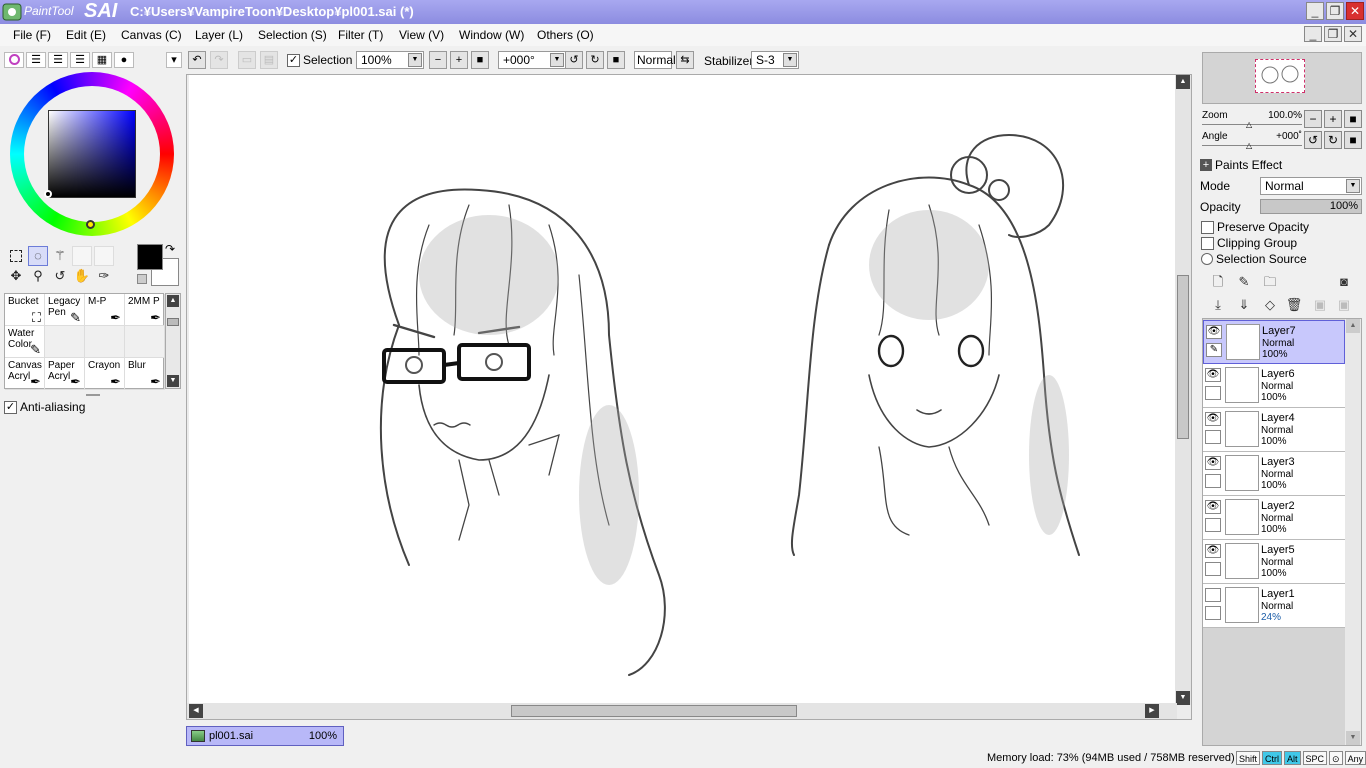 Image resolution: width=1366 pixels, height=768 pixels. I want to click on layer-row: 👁 ✎ Layer7 Normal 100%, so click(1274, 342).